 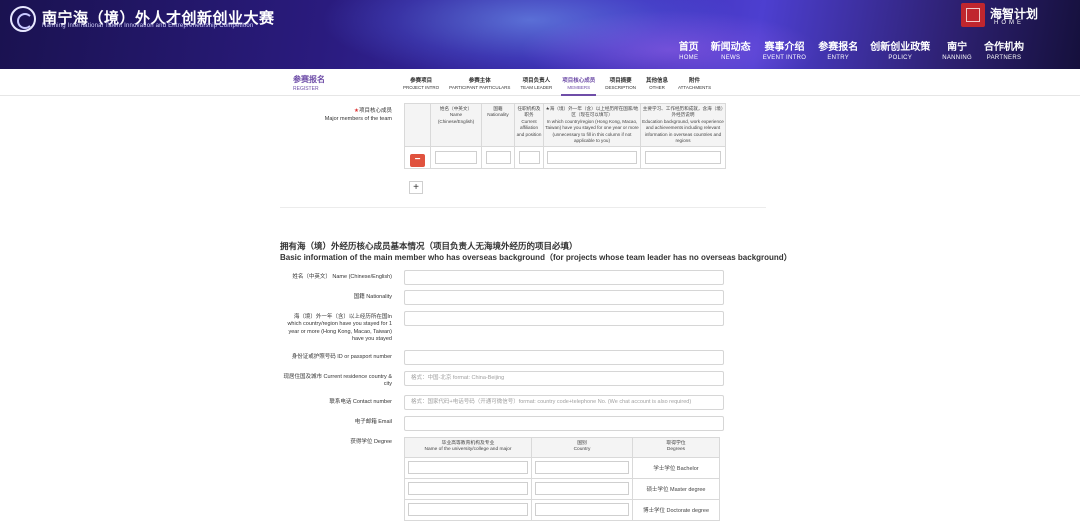 I want to click on member-overseas-input, so click(x=592, y=158).